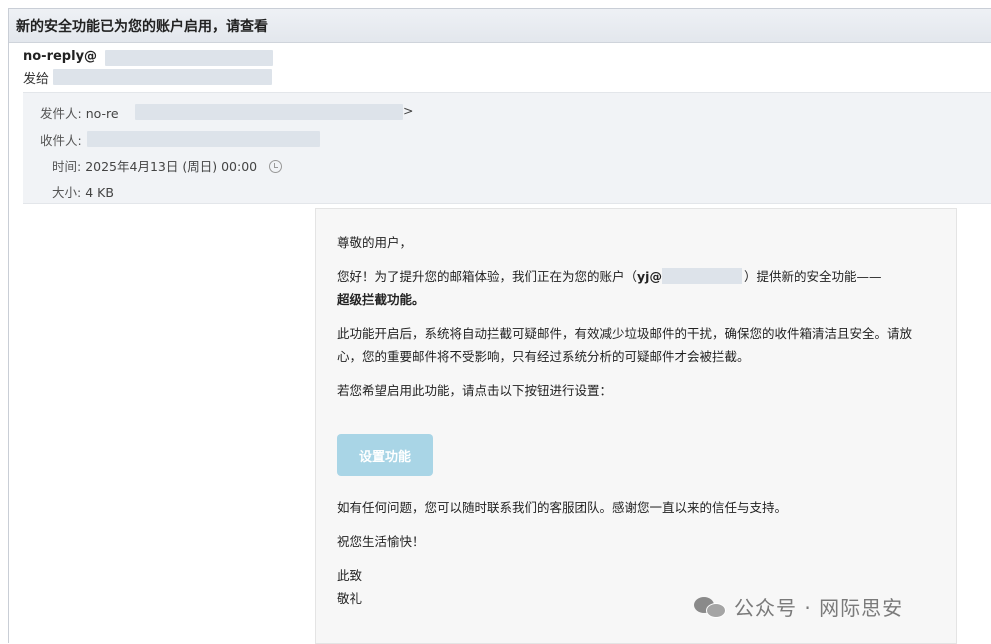 The height and width of the screenshot is (644, 991). I want to click on redacted-account-domain, so click(701, 276).